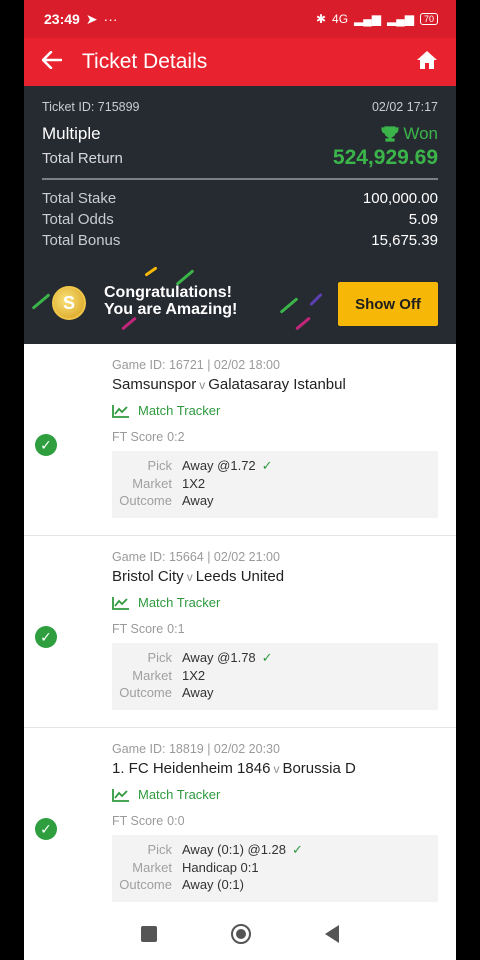  What do you see at coordinates (321, 19) in the screenshot?
I see `bluetooth-icon: ✱` at bounding box center [321, 19].